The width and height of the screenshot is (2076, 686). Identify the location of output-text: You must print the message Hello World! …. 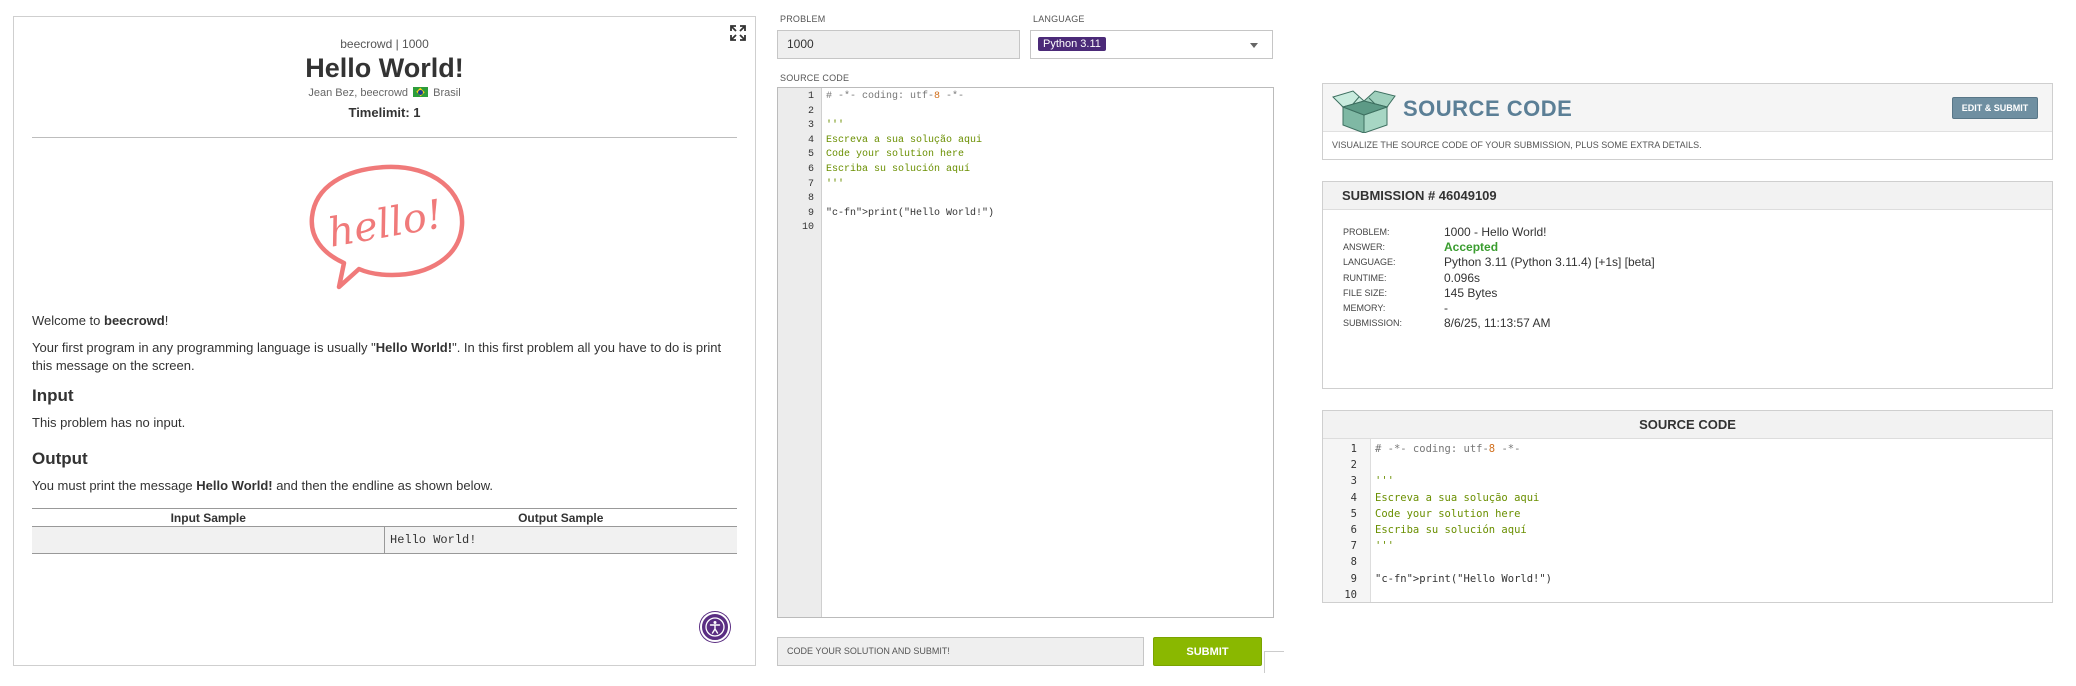
(263, 485).